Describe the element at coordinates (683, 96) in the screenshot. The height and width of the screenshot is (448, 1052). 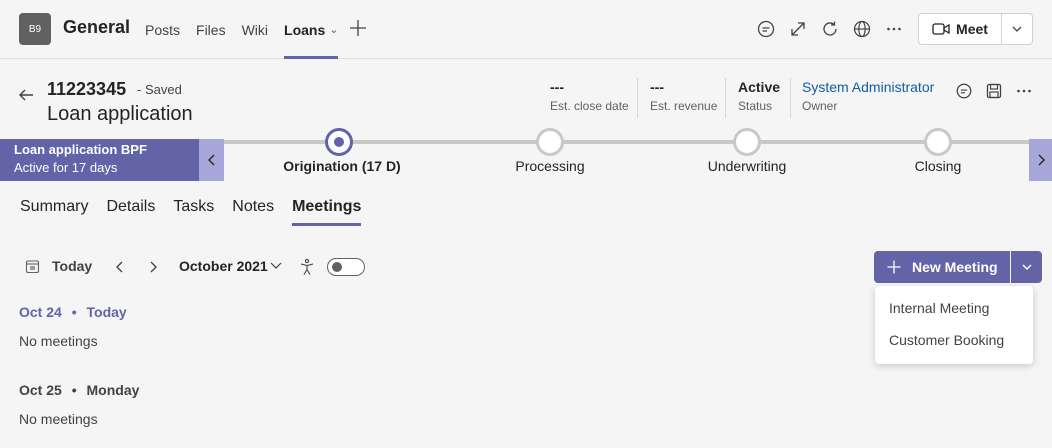
I see `field-est-revenue: --- Est. revenue` at that location.